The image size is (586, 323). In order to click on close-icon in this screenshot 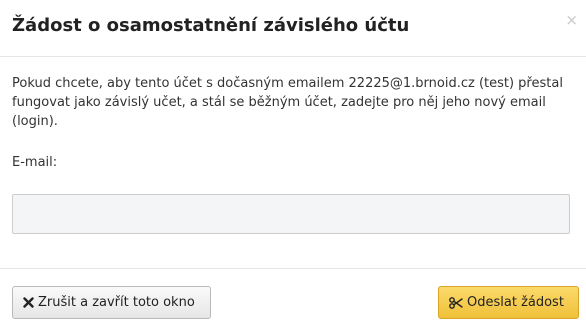, I will do `click(28, 302)`.